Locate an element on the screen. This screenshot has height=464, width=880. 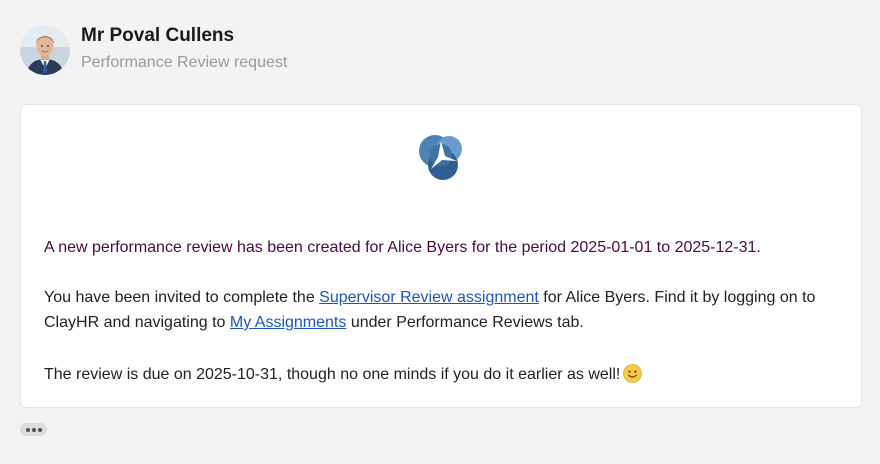
invitation-text-end: under Performance Reviews tab. is located at coordinates (465, 322).